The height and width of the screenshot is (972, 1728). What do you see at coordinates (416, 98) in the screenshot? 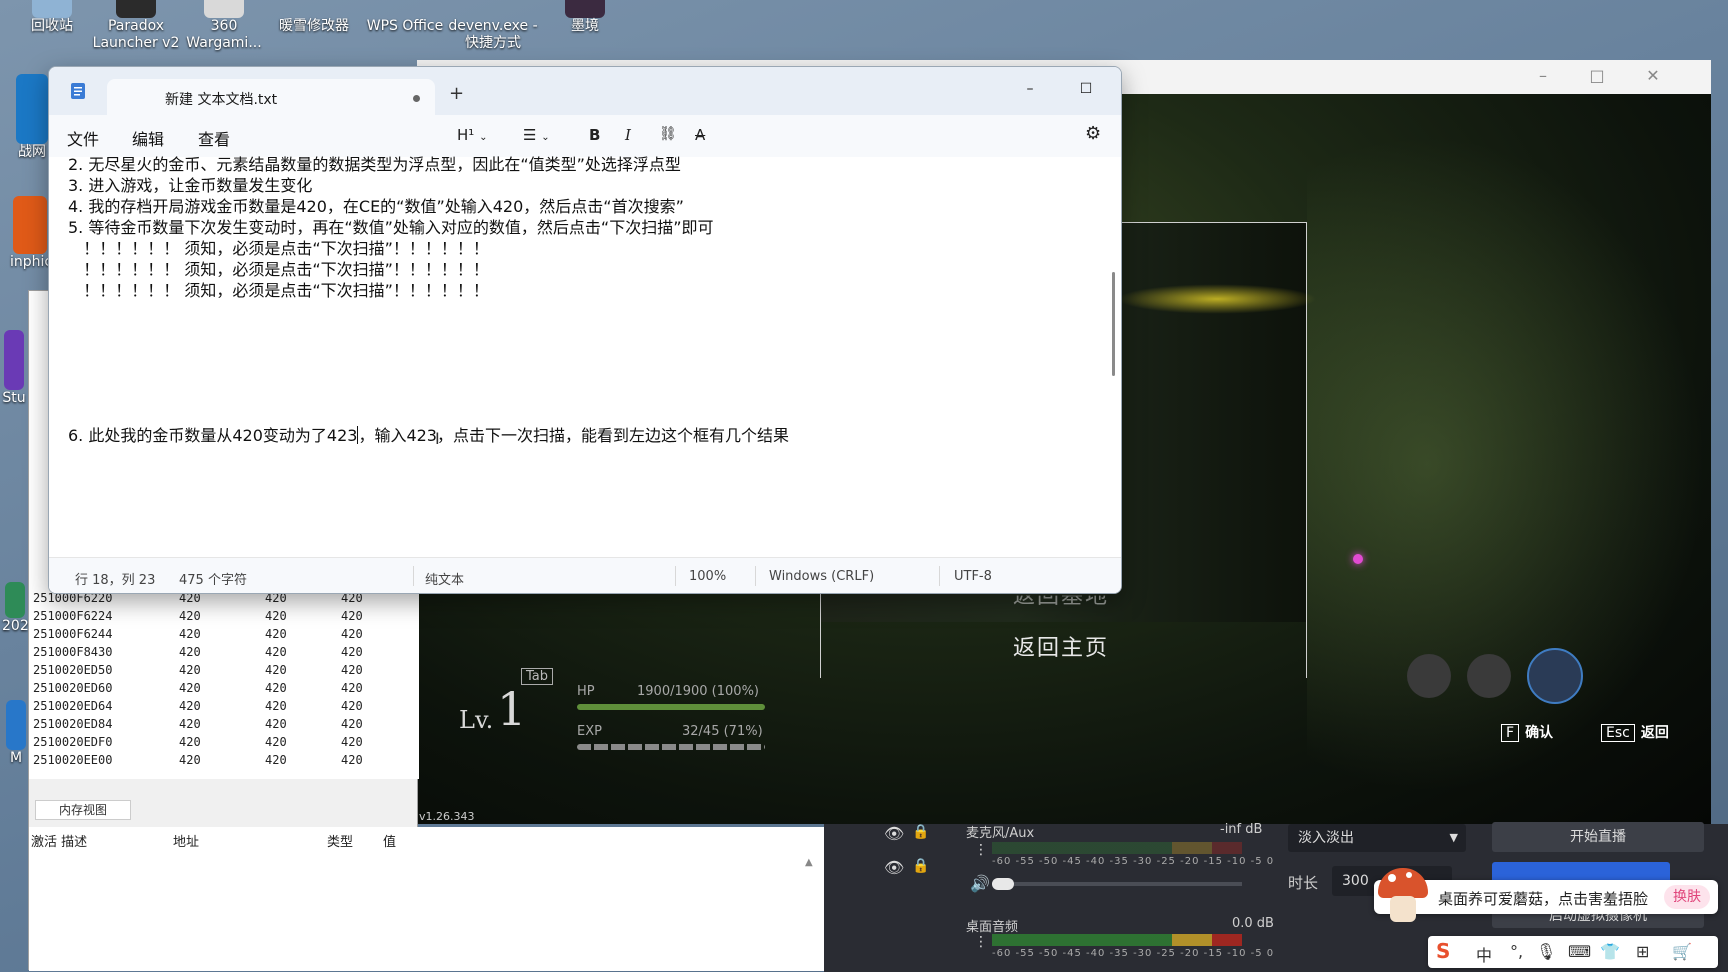
I see `unsaved-dot-icon` at bounding box center [416, 98].